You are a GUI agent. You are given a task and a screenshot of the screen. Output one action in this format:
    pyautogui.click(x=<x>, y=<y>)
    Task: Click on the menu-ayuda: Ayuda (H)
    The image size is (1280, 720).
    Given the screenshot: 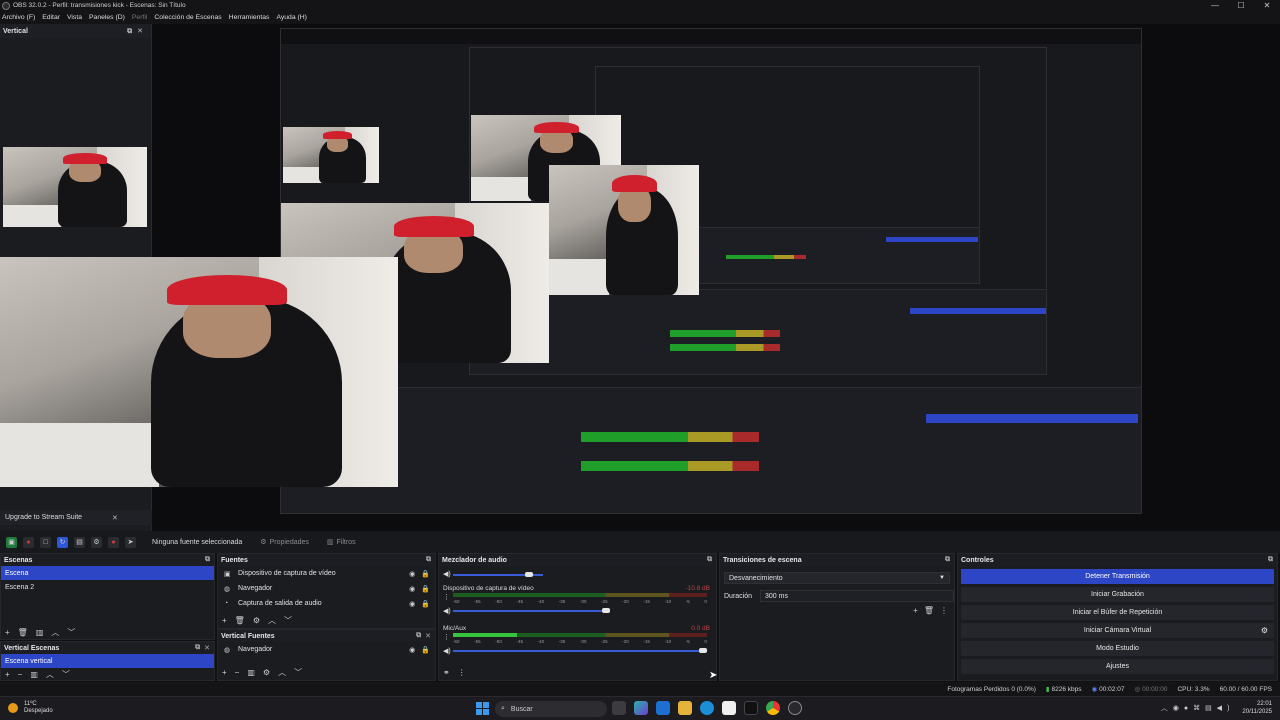 What is the action you would take?
    pyautogui.click(x=291, y=17)
    